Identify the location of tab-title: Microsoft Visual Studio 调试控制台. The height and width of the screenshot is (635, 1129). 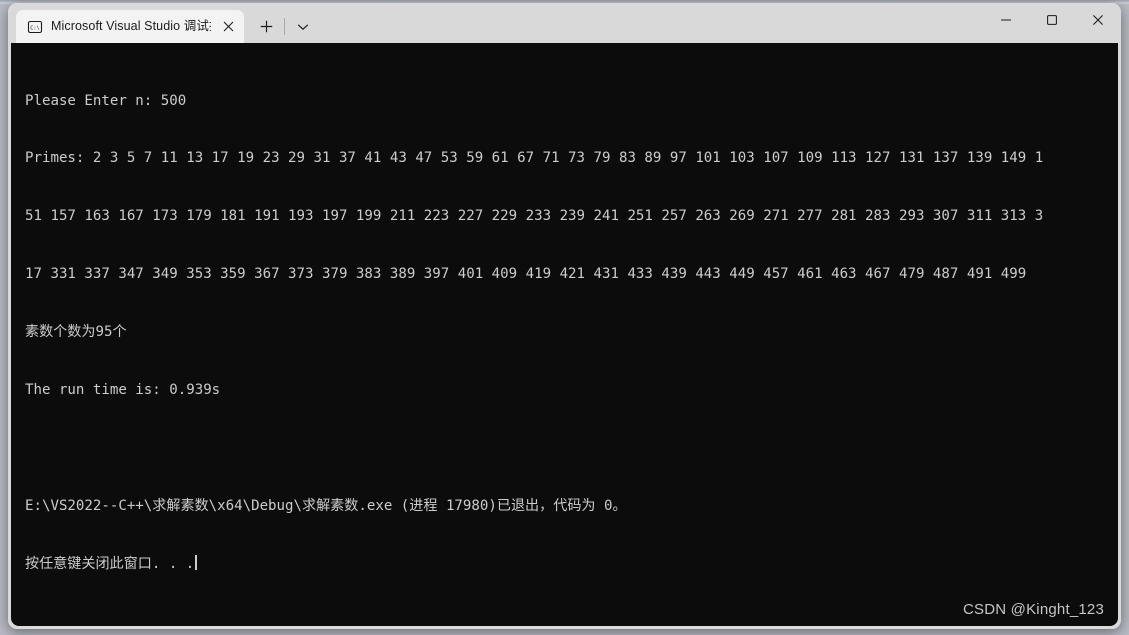
(131, 26).